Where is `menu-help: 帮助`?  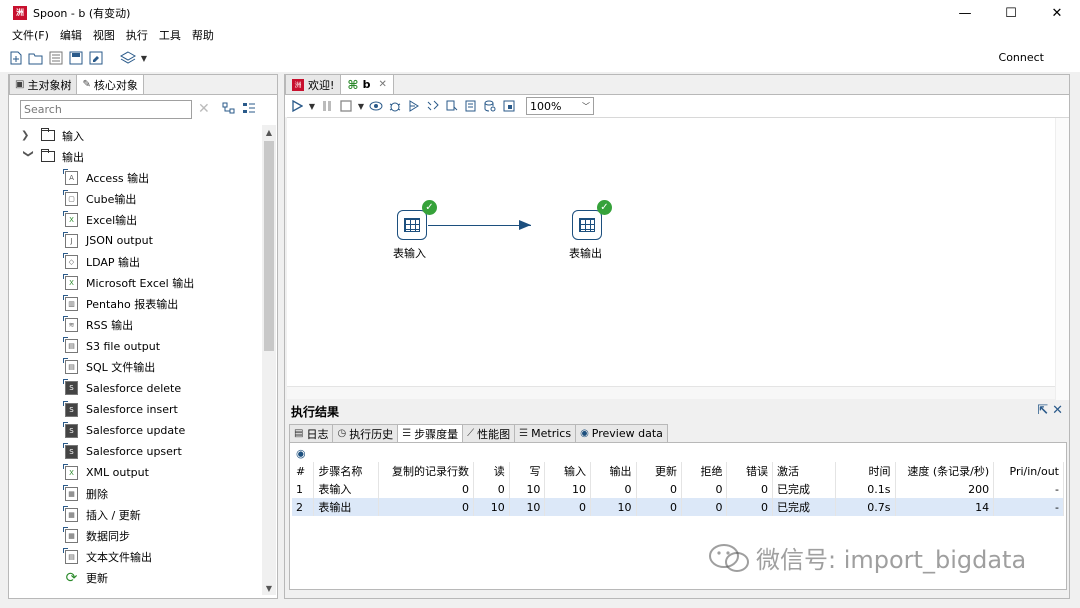 menu-help: 帮助 is located at coordinates (203, 35).